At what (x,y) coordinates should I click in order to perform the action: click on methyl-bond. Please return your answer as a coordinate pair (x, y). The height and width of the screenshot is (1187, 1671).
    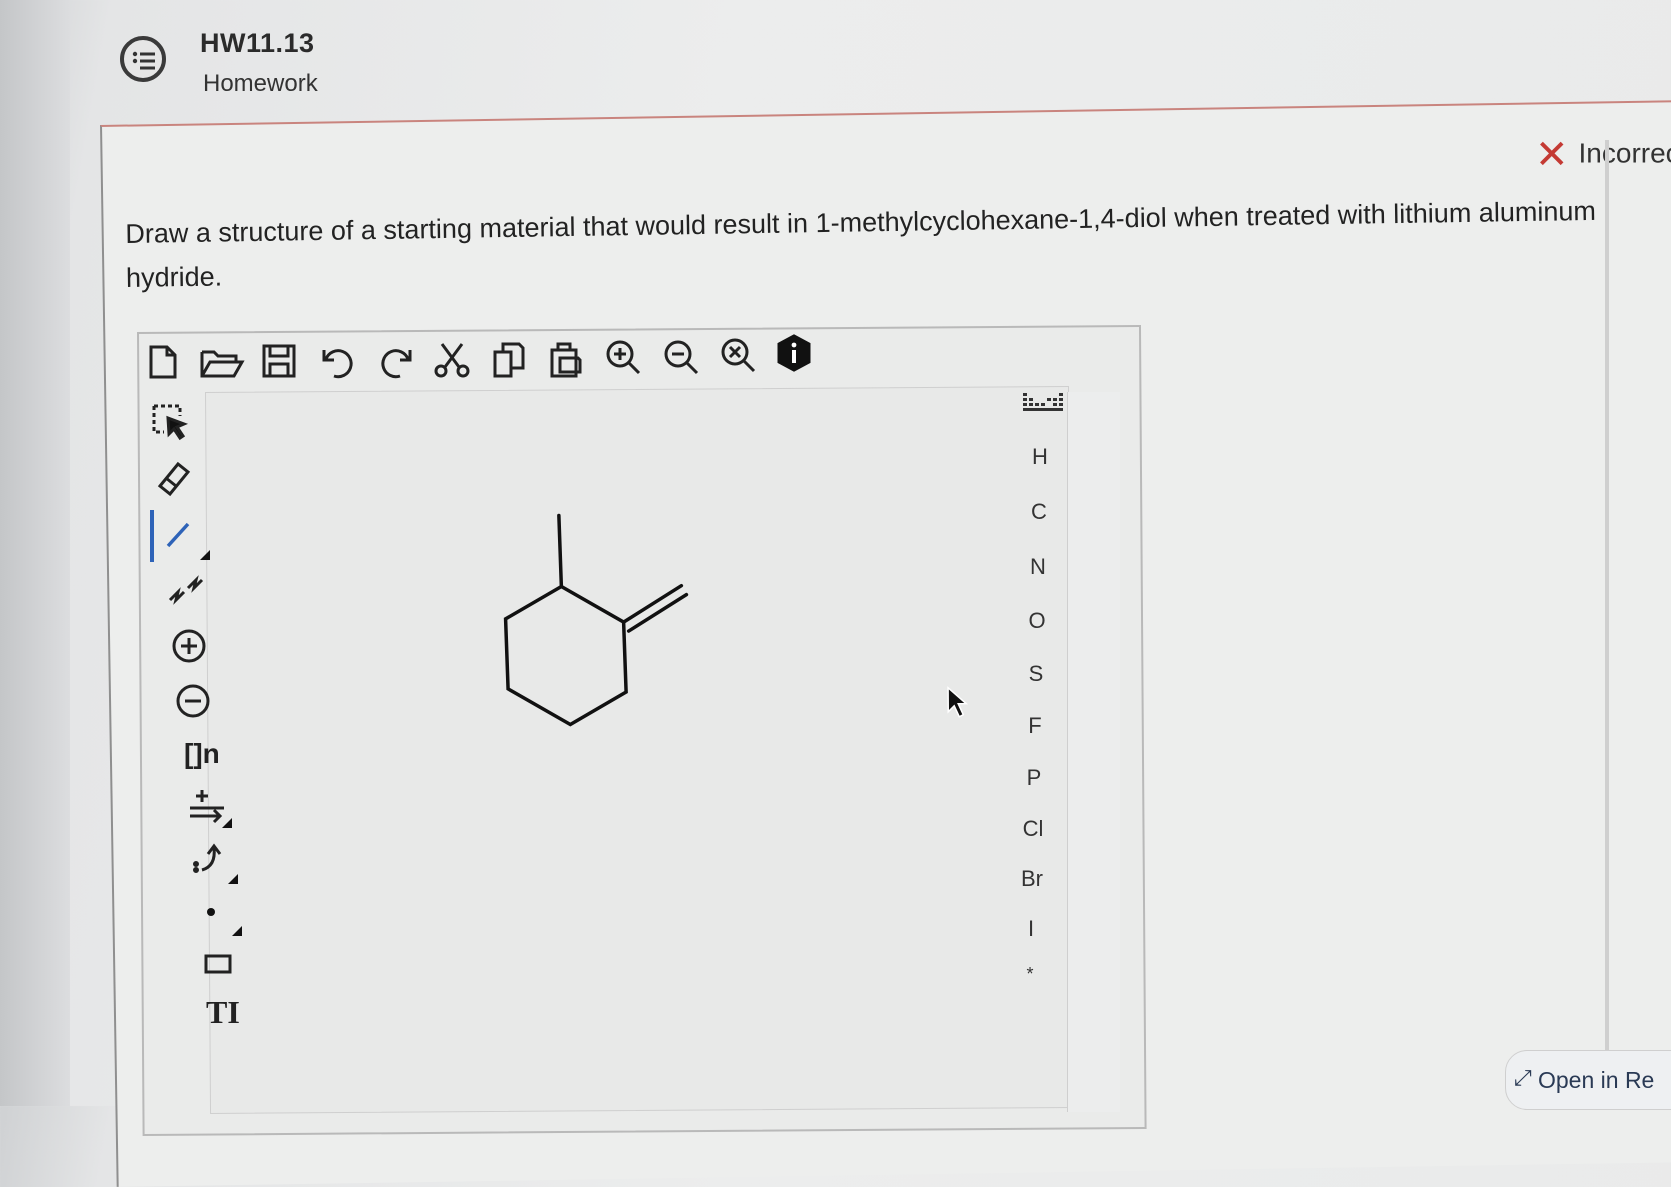
    Looking at the image, I should click on (560, 551).